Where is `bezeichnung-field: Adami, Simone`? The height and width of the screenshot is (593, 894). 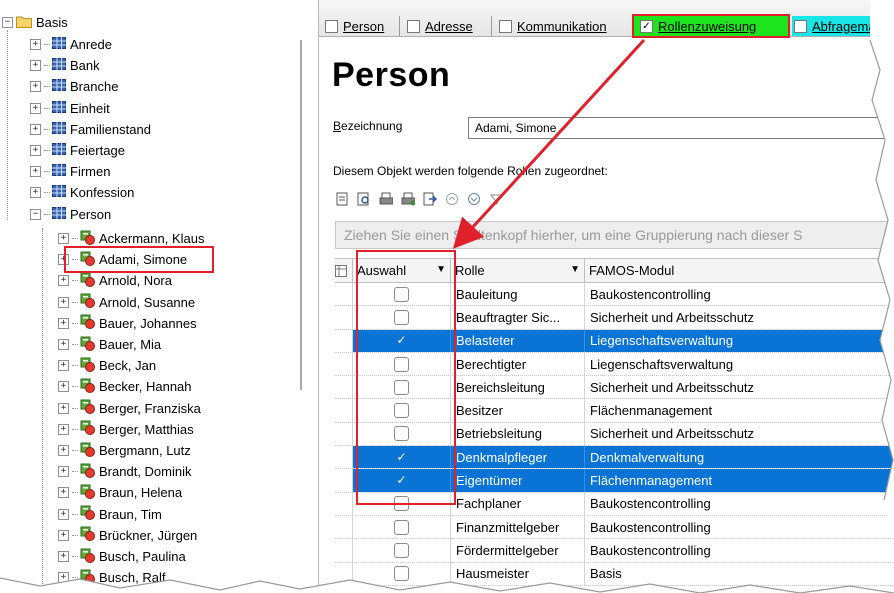 bezeichnung-field: Adami, Simone is located at coordinates (681, 128).